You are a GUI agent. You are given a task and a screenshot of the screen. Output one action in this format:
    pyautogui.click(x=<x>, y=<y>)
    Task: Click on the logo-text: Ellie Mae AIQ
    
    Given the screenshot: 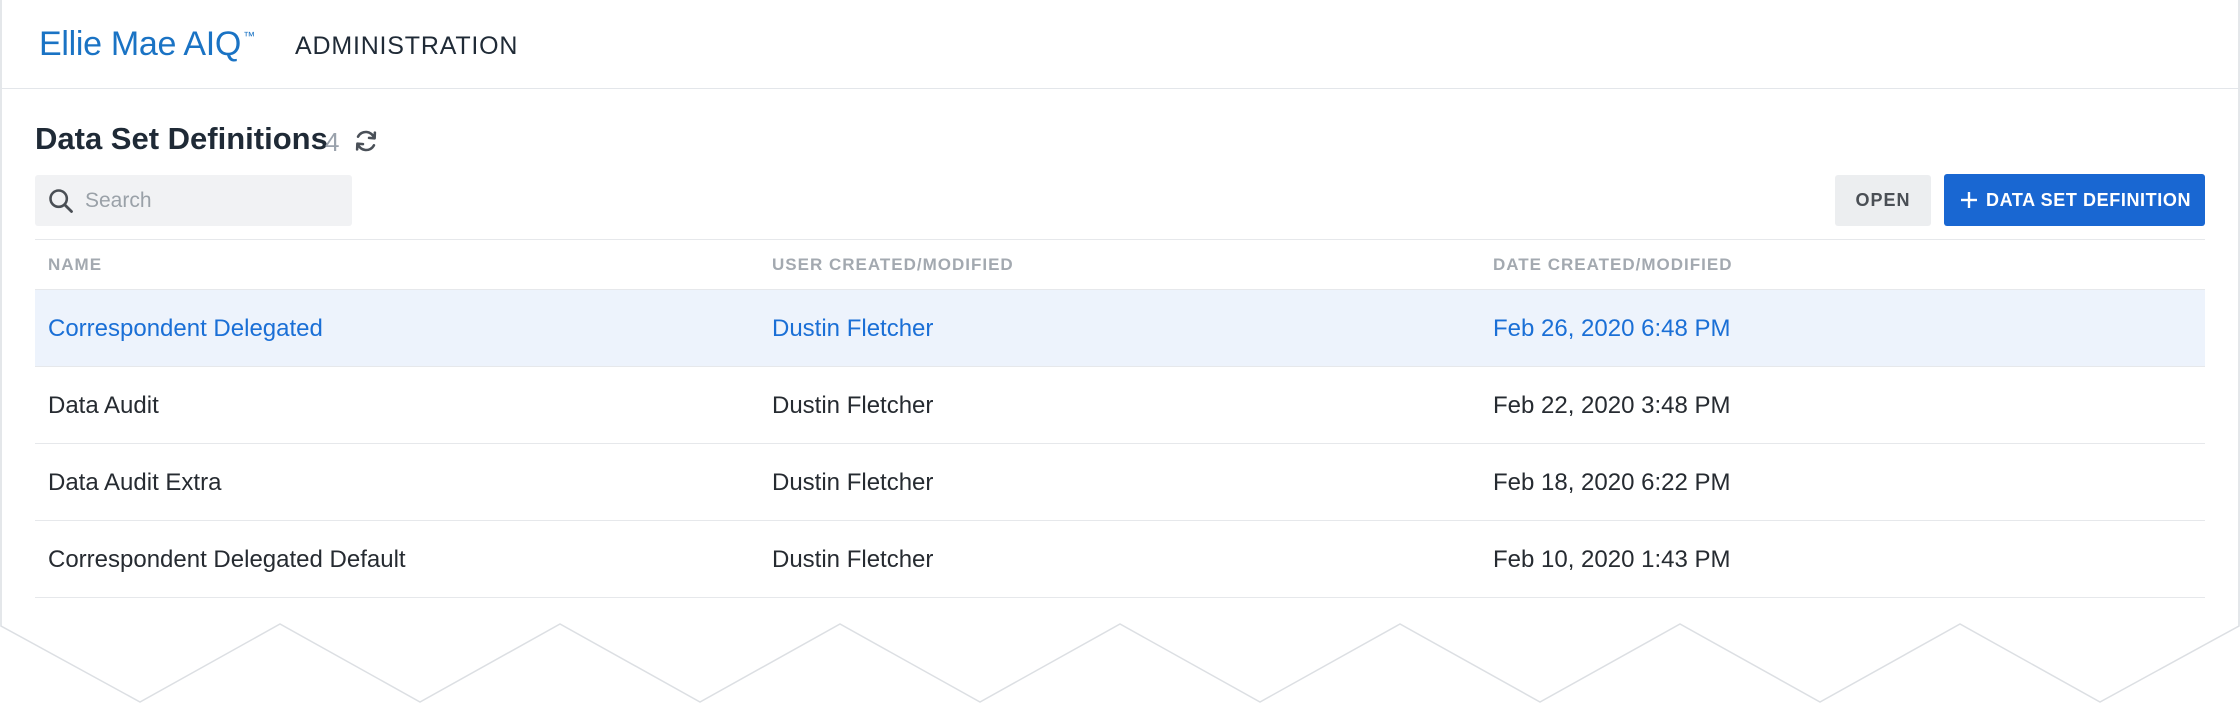 What is the action you would take?
    pyautogui.click(x=140, y=44)
    